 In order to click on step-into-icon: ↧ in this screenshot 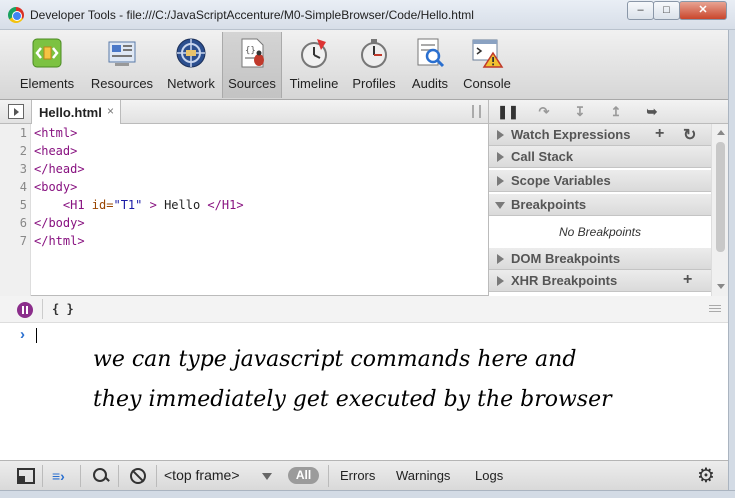, I will do `click(580, 112)`.